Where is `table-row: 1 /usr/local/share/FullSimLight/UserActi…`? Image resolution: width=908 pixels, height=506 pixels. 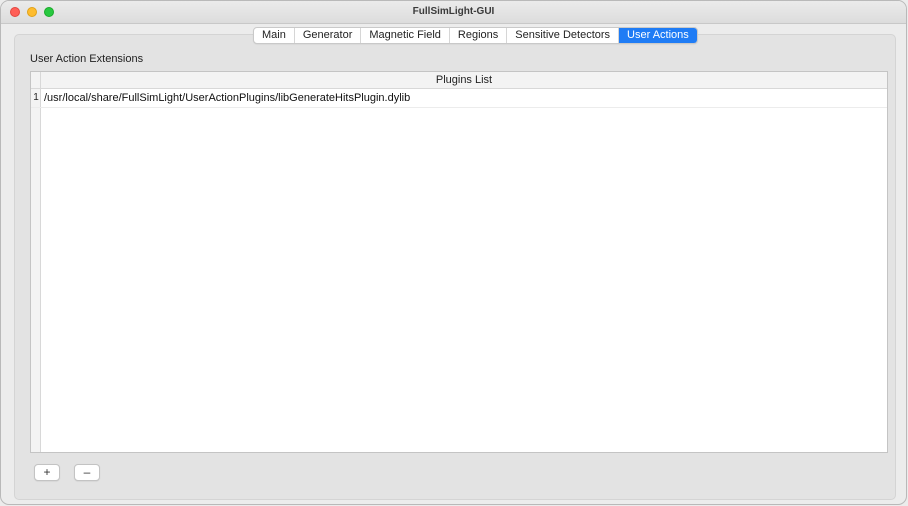 table-row: 1 /usr/local/share/FullSimLight/UserActi… is located at coordinates (459, 98).